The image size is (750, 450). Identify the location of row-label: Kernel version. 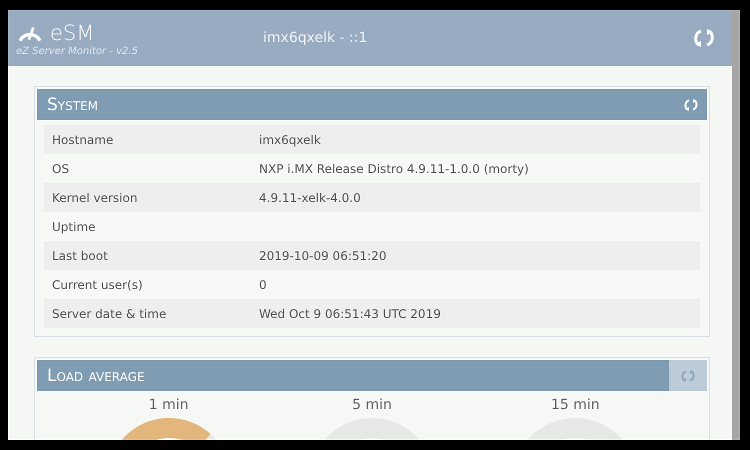
(94, 197).